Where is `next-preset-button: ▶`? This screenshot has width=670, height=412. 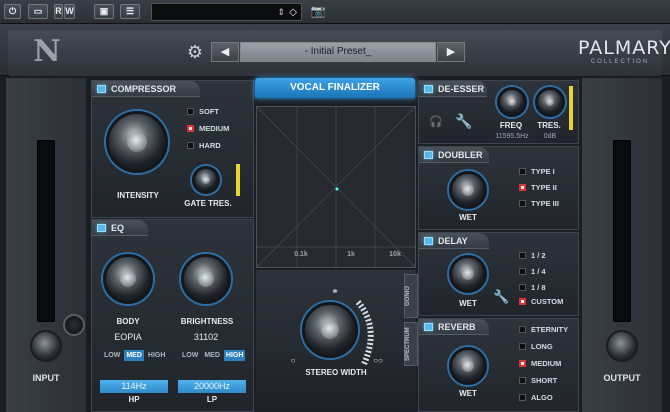
next-preset-button: ▶ is located at coordinates (451, 52).